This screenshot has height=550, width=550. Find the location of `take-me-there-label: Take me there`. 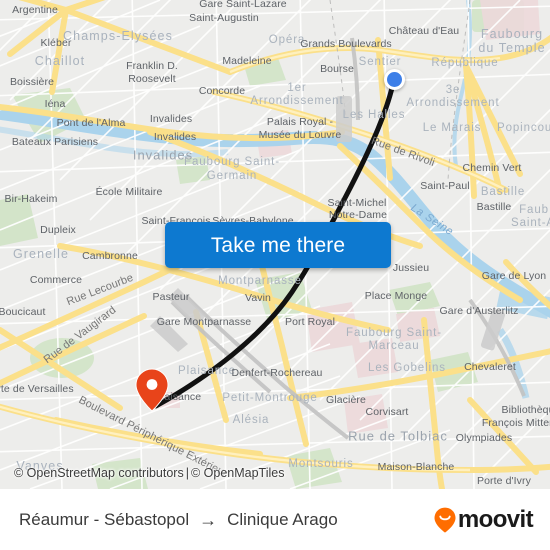

take-me-there-label: Take me there is located at coordinates (278, 245).